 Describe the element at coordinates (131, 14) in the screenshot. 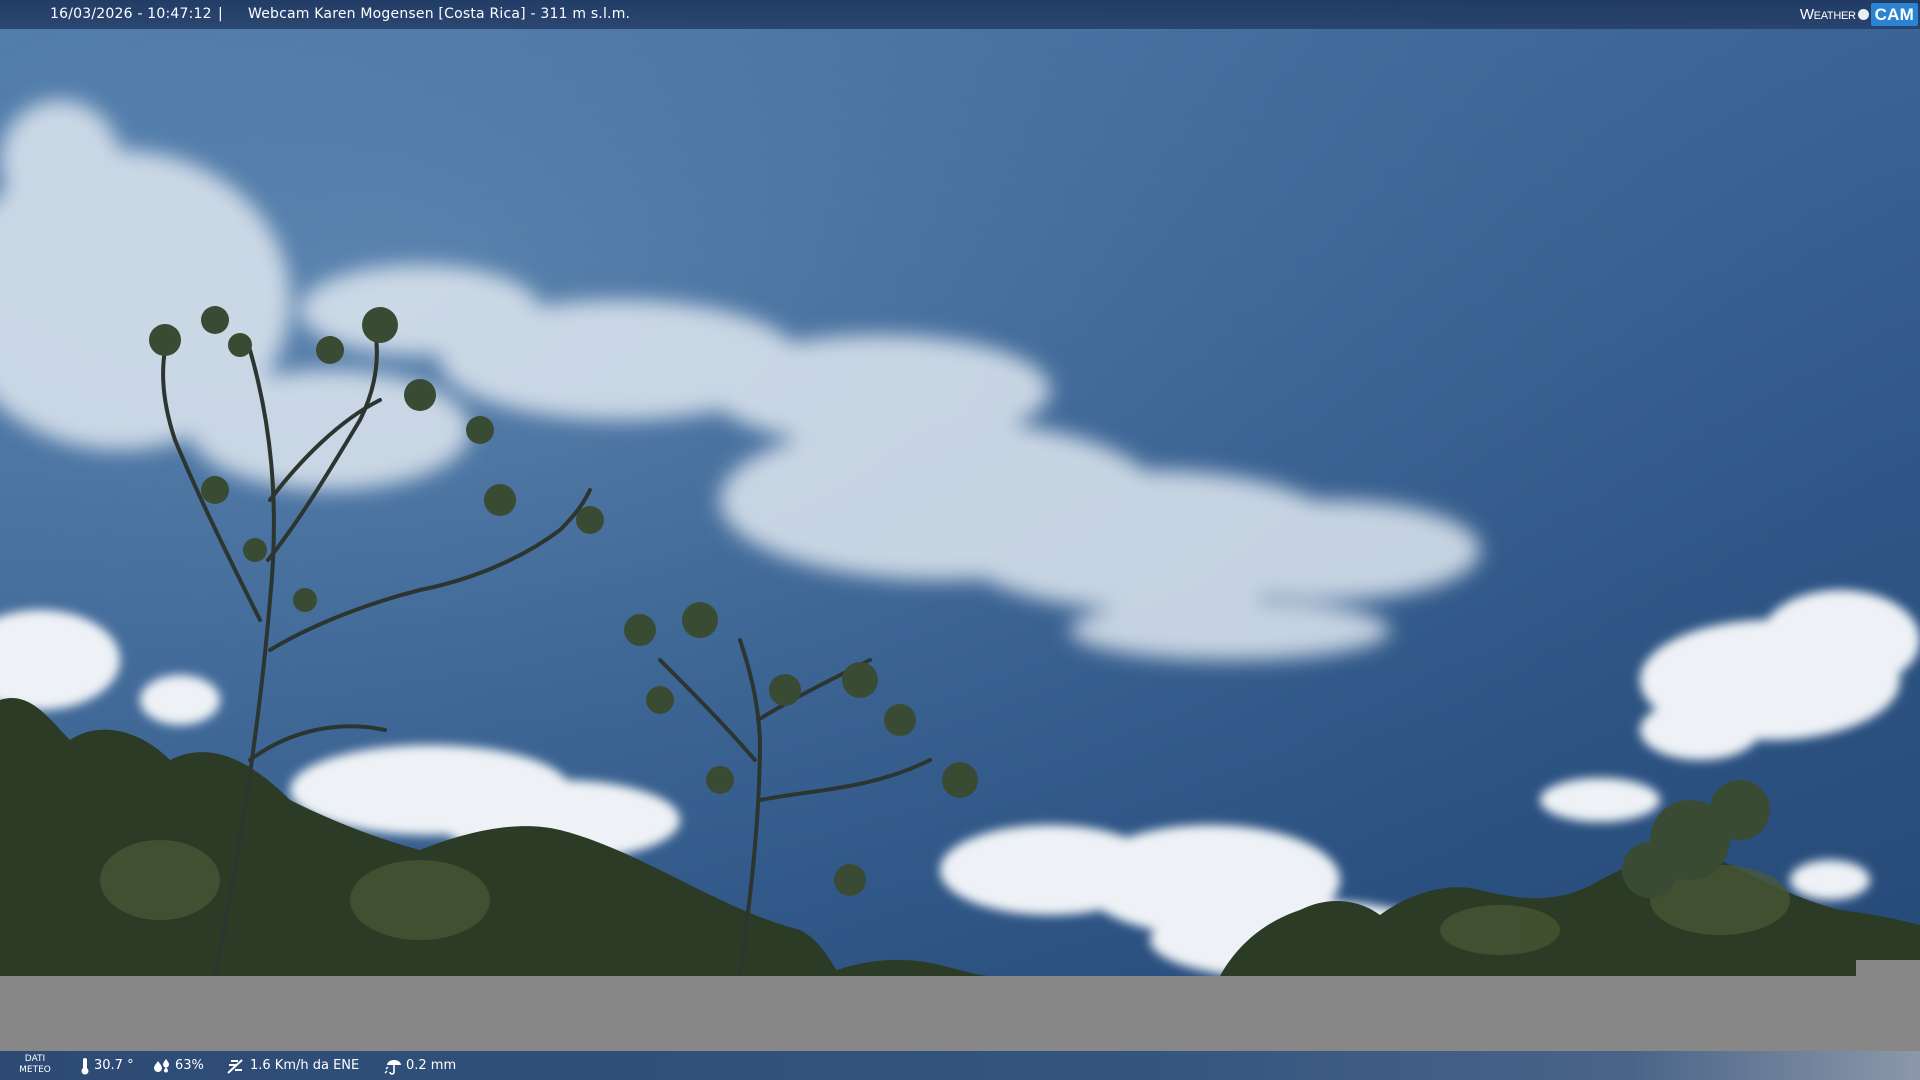

I see `timestamp: 16/03/2026 - 10:47:12` at that location.